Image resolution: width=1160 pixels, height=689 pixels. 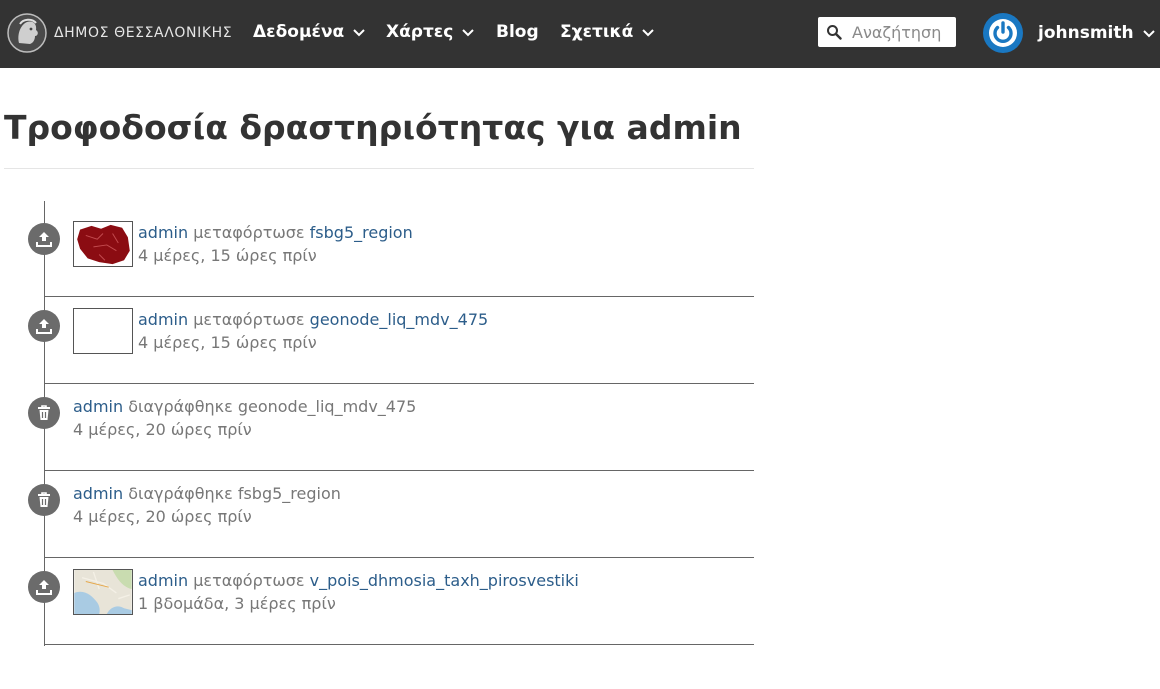 I want to click on user-name: johnsmith, so click(x=1086, y=33).